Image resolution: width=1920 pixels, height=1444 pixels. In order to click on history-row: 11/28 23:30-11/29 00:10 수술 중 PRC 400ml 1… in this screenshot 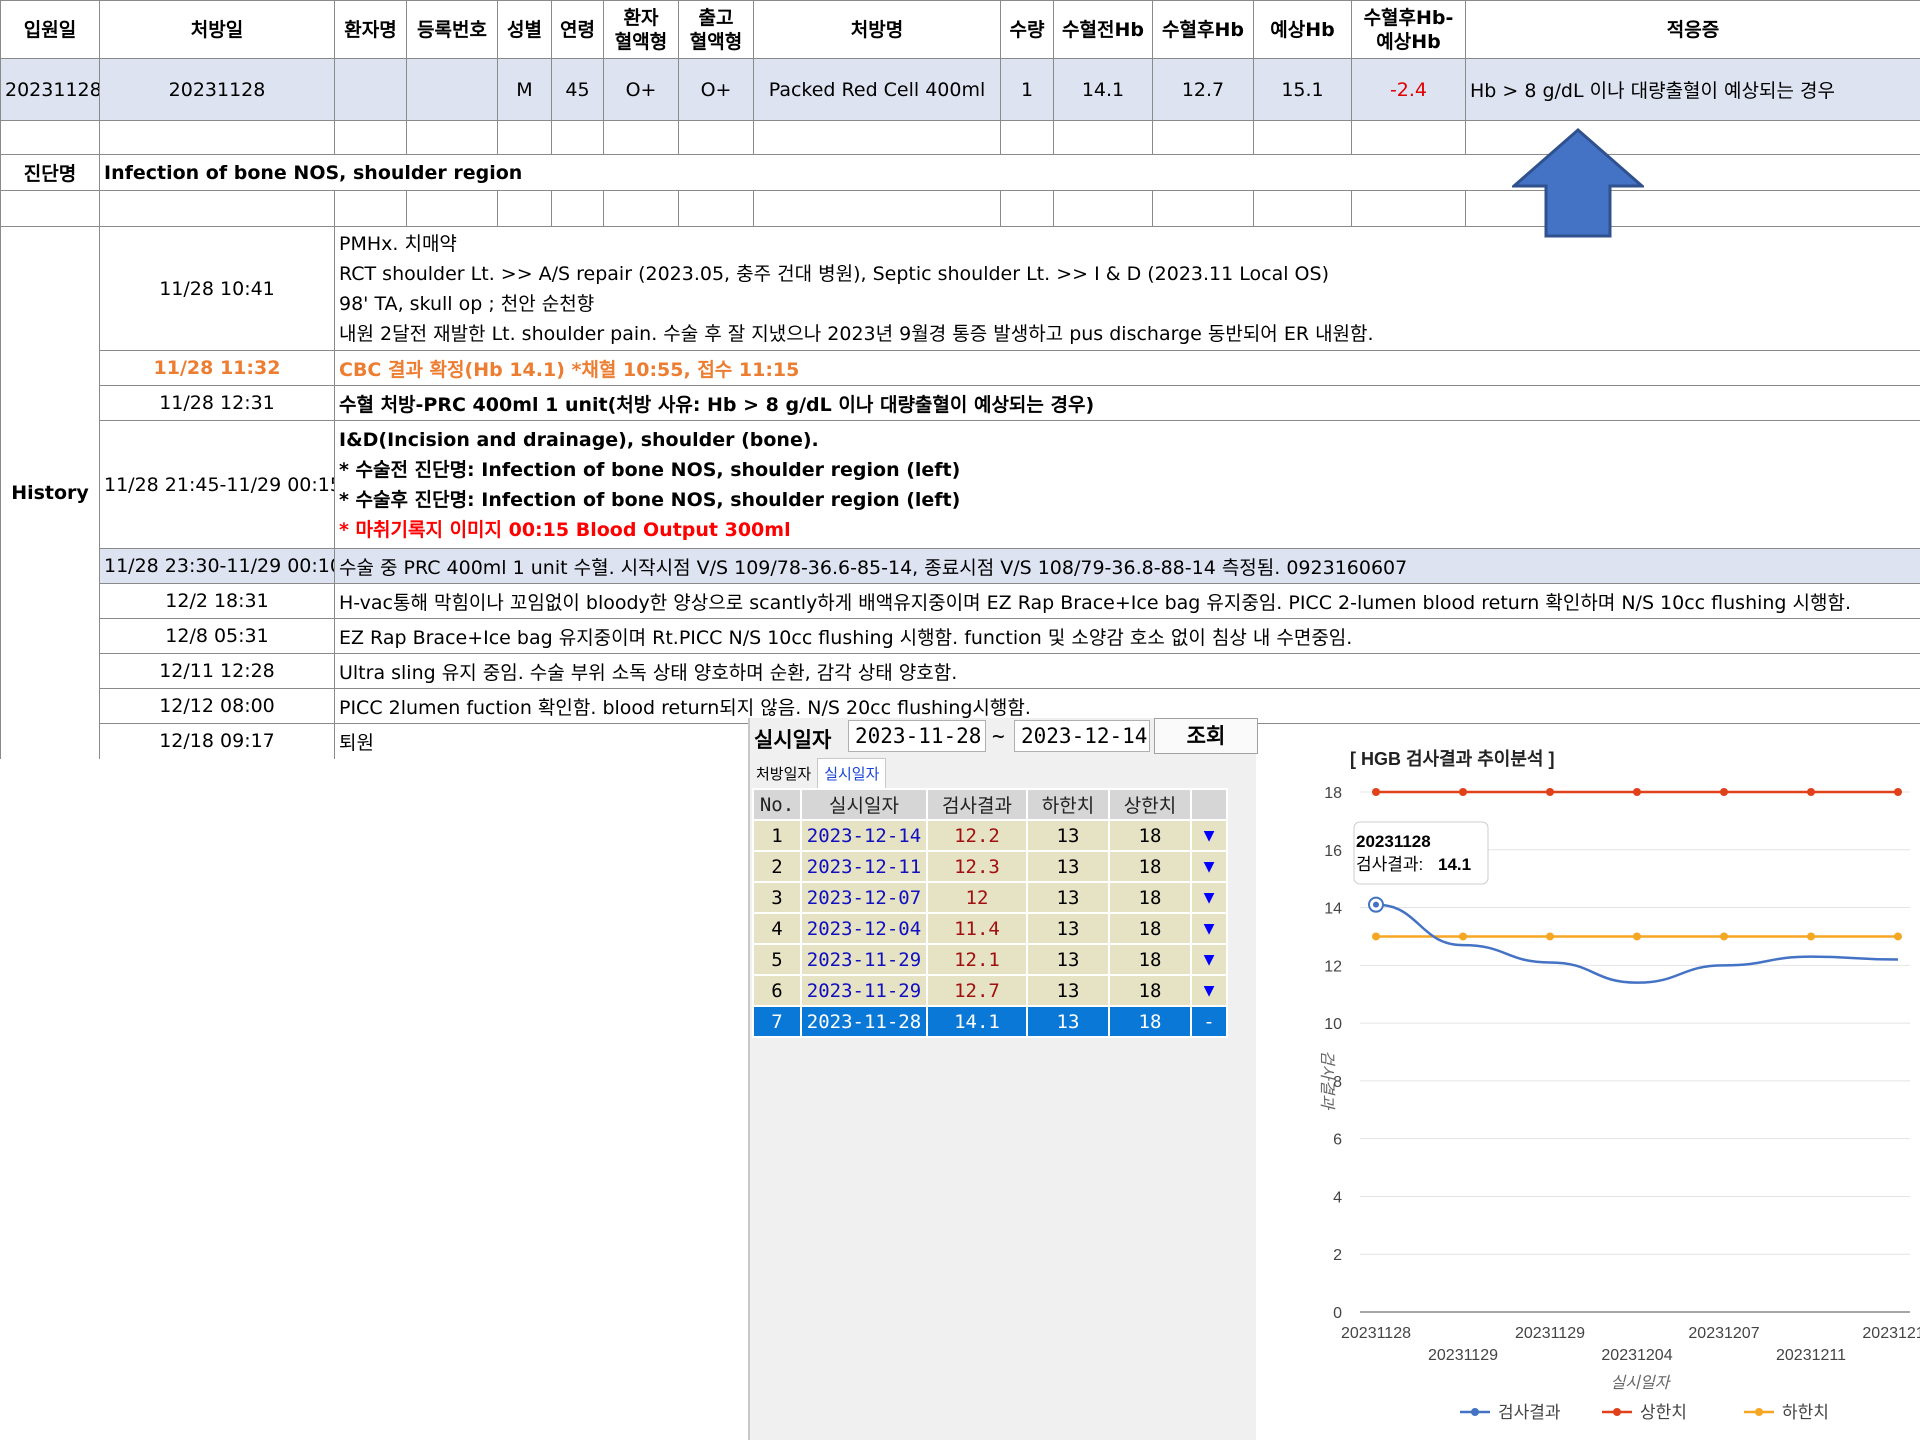, I will do `click(960, 566)`.